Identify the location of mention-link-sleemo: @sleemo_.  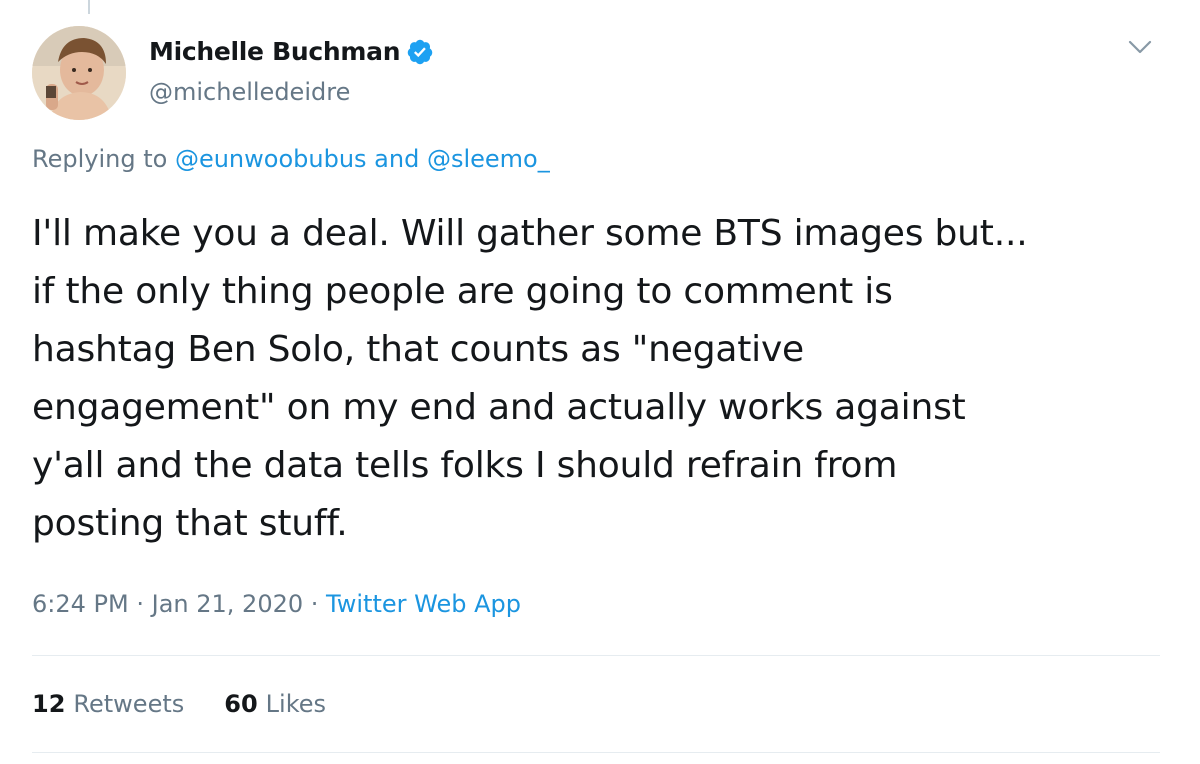
(488, 159).